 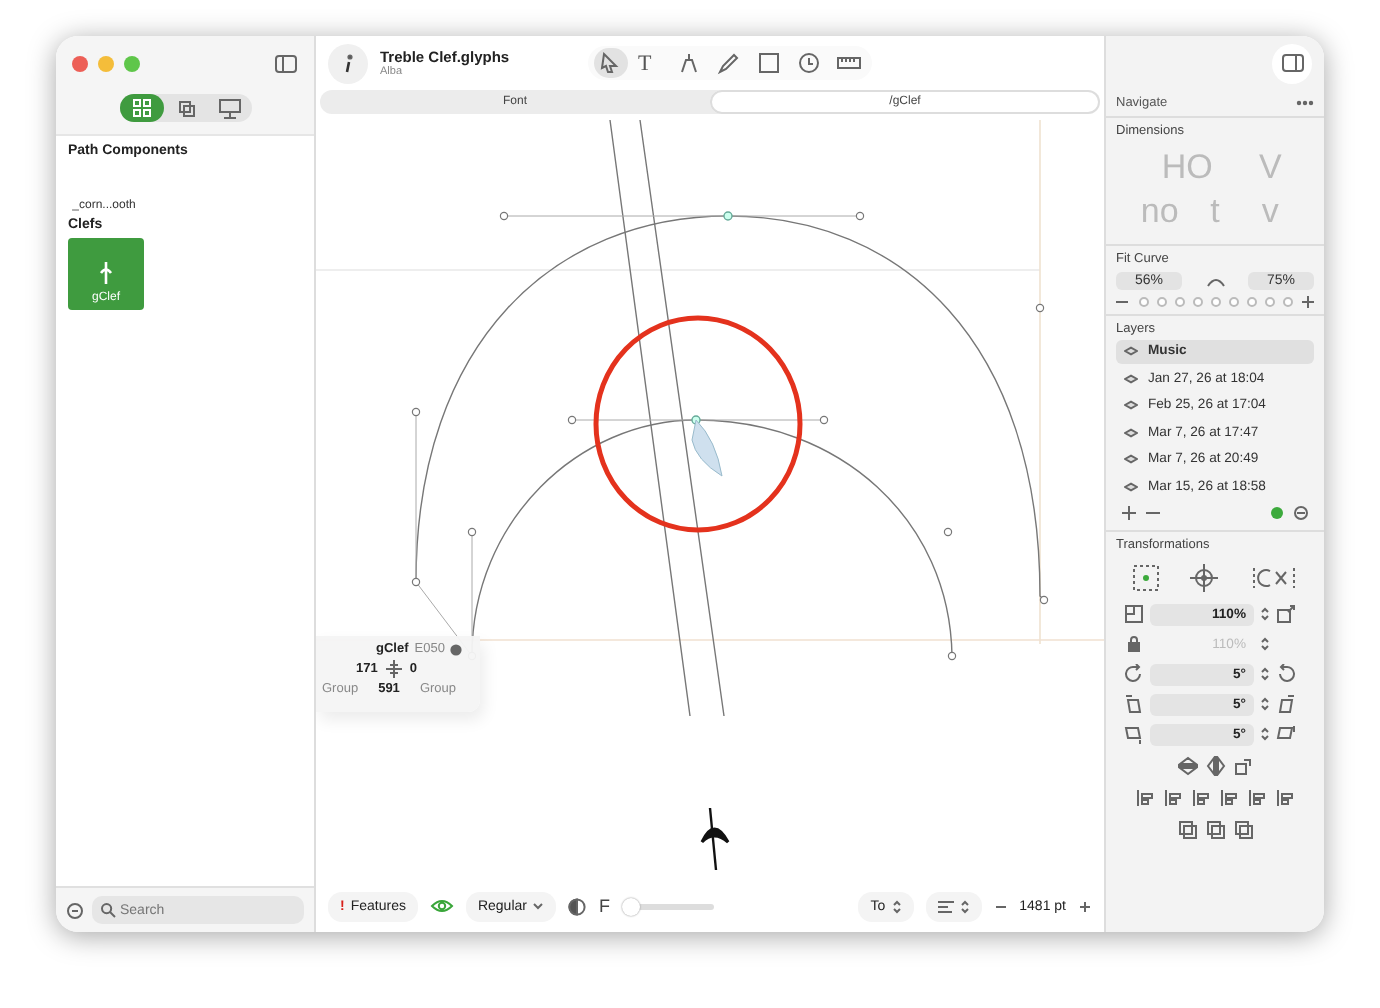 What do you see at coordinates (1286, 674) in the screenshot?
I see `rotate-apply-icon` at bounding box center [1286, 674].